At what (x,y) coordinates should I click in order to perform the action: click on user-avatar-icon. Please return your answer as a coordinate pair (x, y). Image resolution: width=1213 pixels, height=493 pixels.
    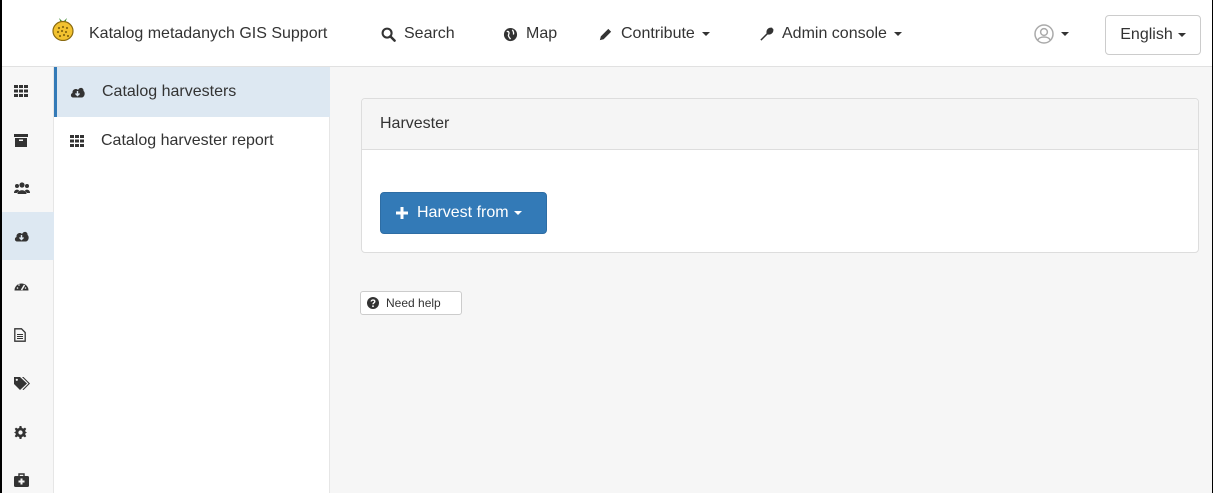
    Looking at the image, I should click on (1044, 34).